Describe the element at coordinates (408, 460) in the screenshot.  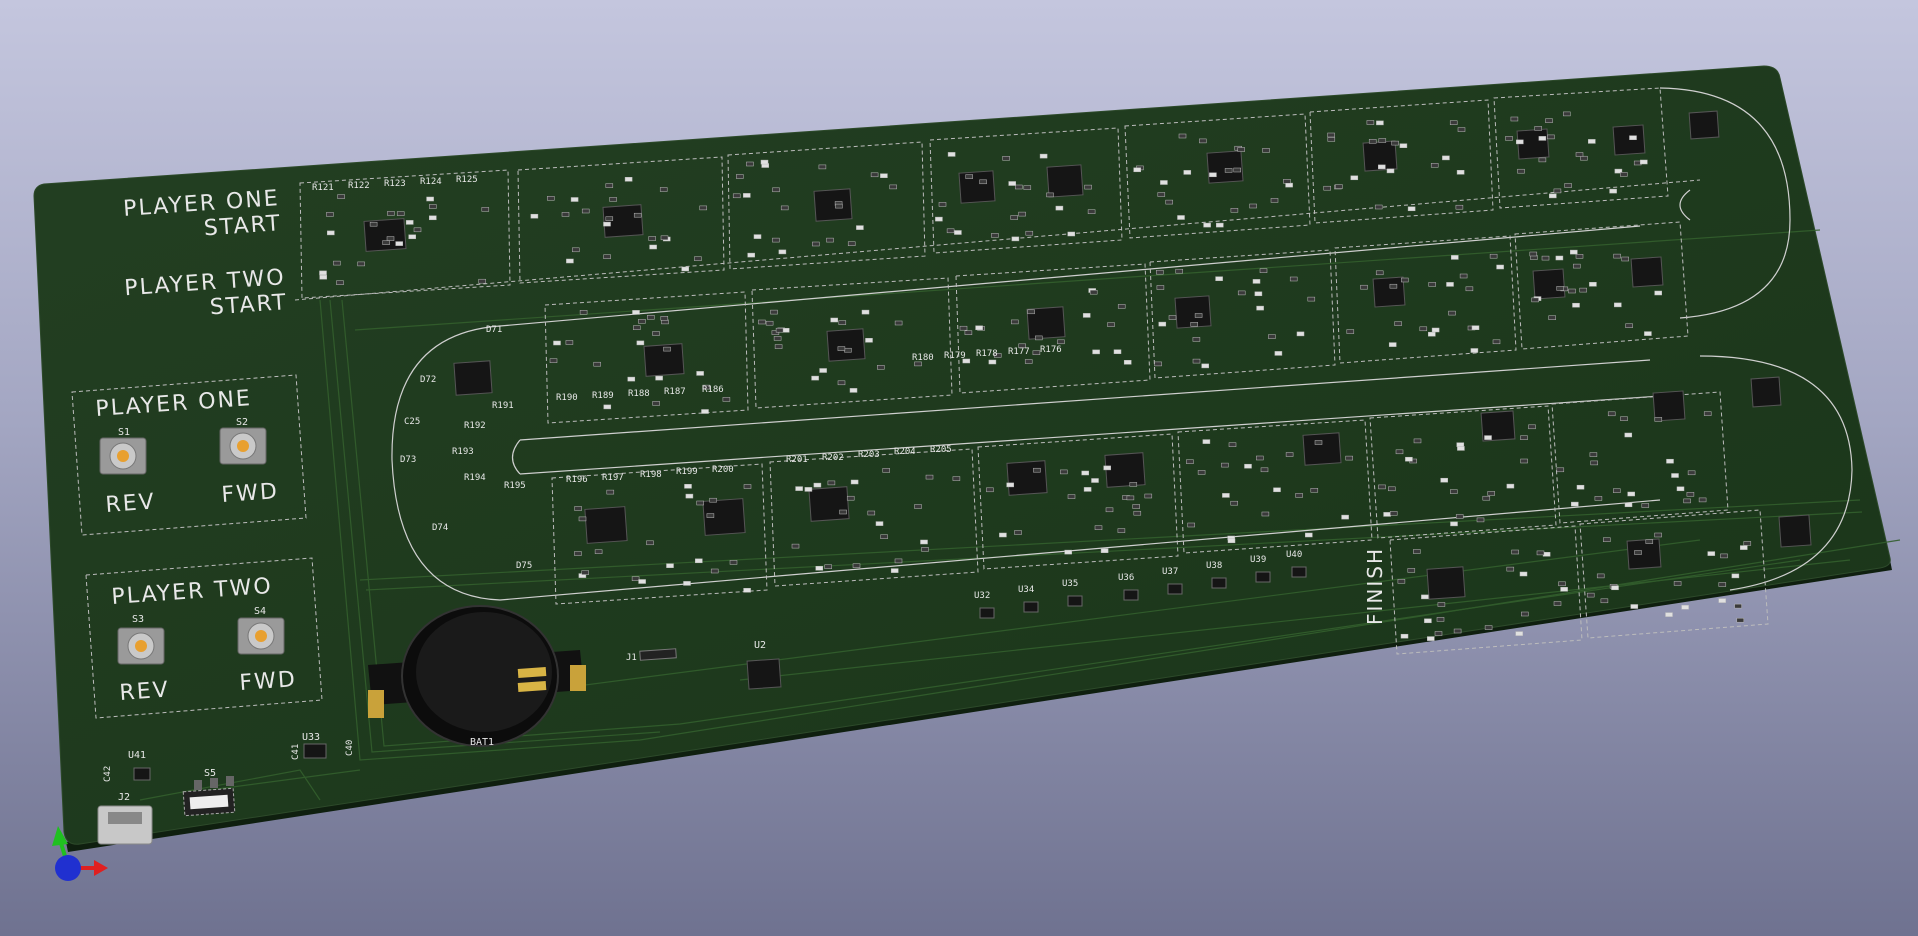
I see `d73-ref: D73` at that location.